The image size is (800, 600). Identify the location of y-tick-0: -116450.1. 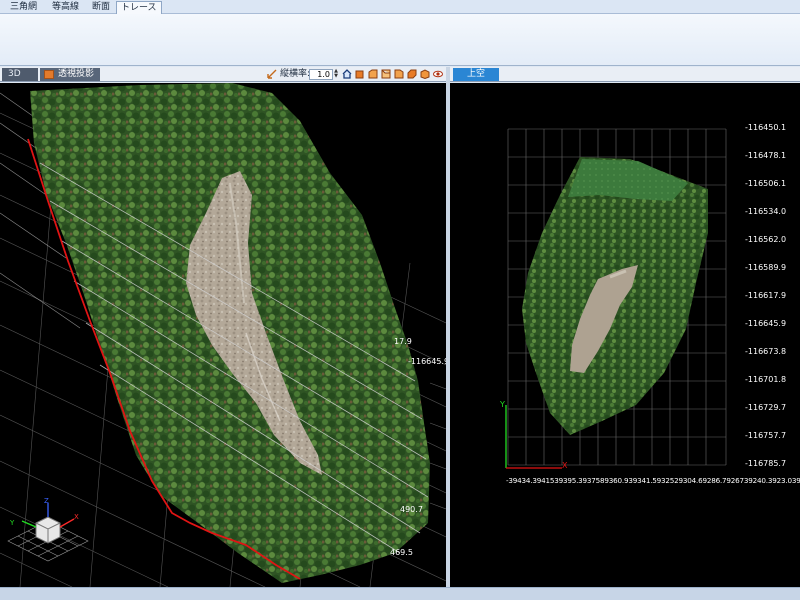
(766, 127).